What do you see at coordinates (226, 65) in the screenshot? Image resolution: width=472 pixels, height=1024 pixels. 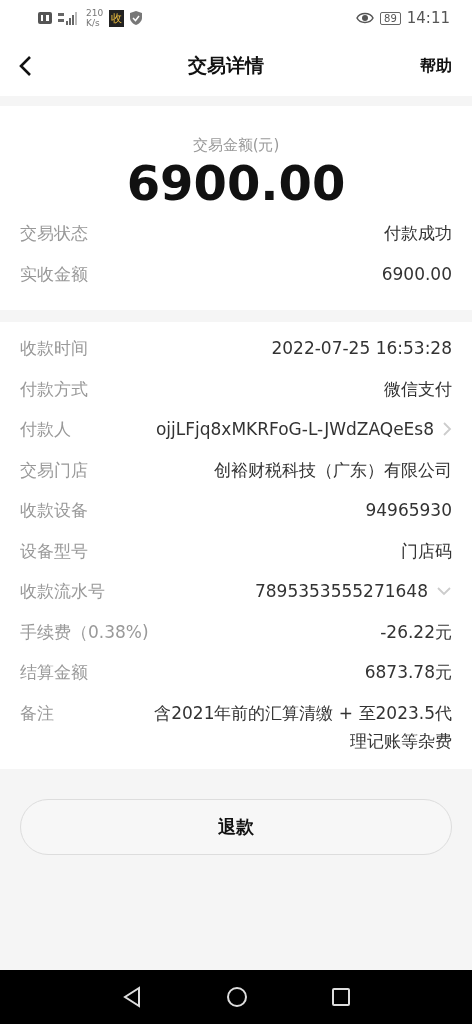 I see `page-title: 交易详情` at bounding box center [226, 65].